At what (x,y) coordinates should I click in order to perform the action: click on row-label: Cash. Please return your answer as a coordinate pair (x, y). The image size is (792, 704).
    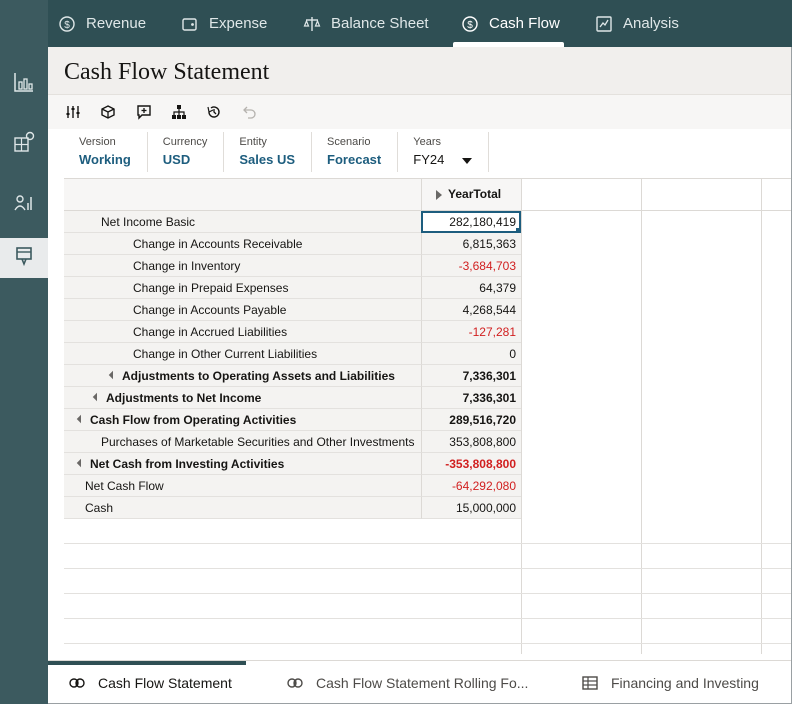
    Looking at the image, I should click on (242, 508).